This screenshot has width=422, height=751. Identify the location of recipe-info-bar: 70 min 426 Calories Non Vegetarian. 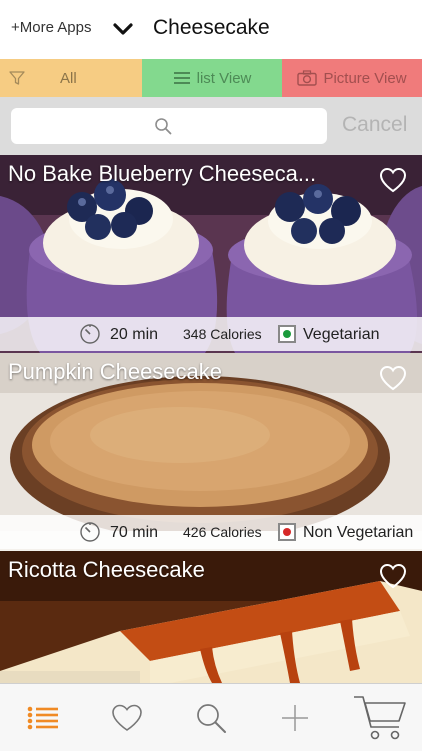
(211, 532).